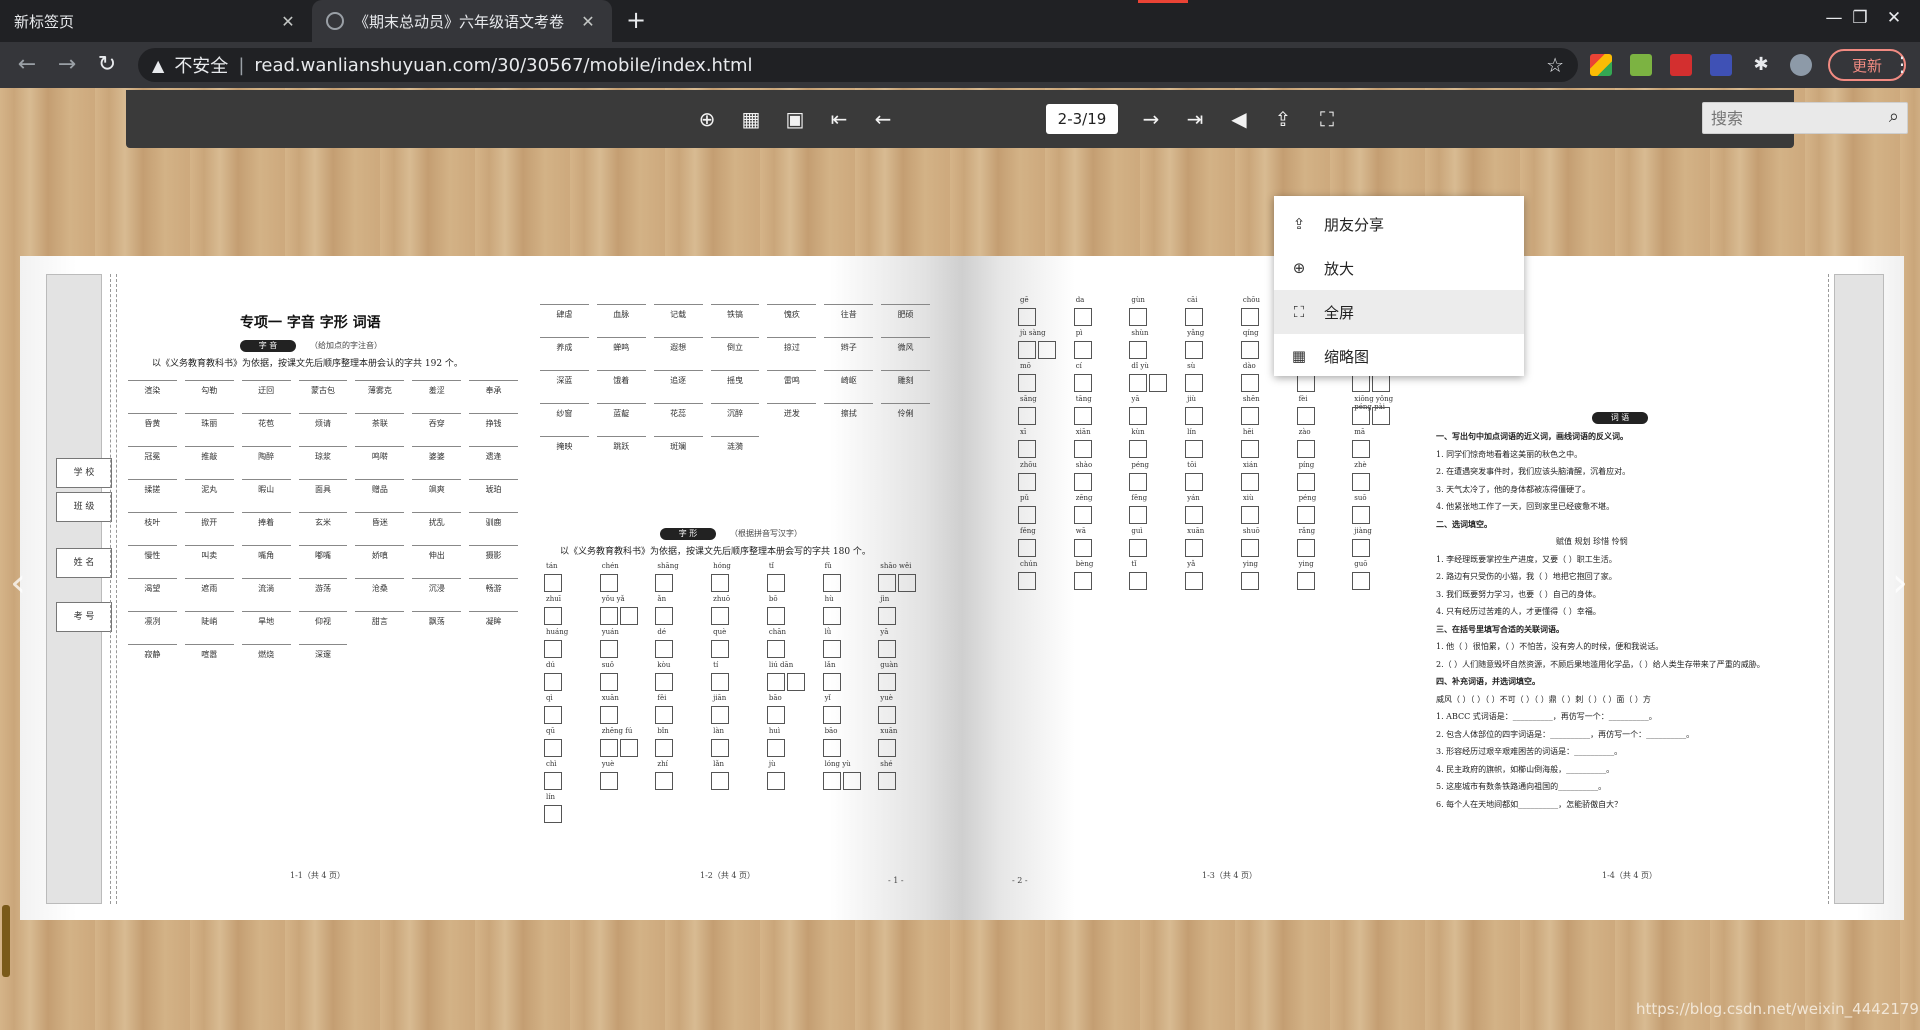  What do you see at coordinates (1601, 65) in the screenshot?
I see `extension-color-icon` at bounding box center [1601, 65].